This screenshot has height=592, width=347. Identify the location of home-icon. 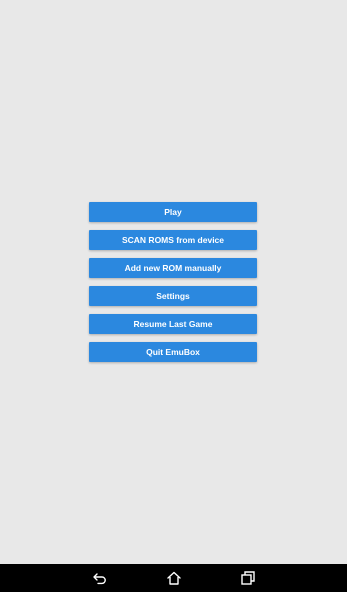
(174, 578).